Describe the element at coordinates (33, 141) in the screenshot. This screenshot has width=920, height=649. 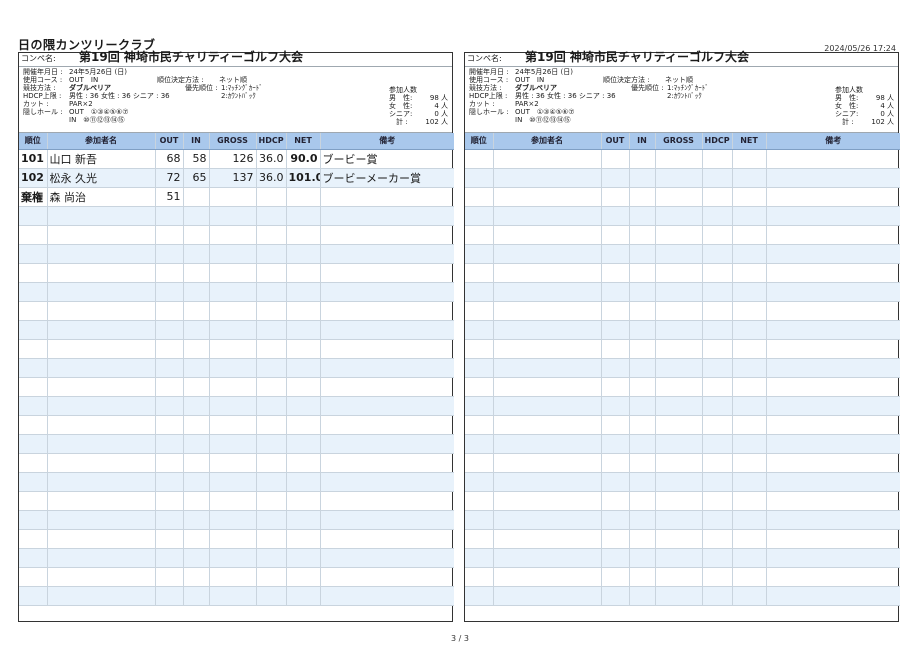
I see `column-header: 順位` at that location.